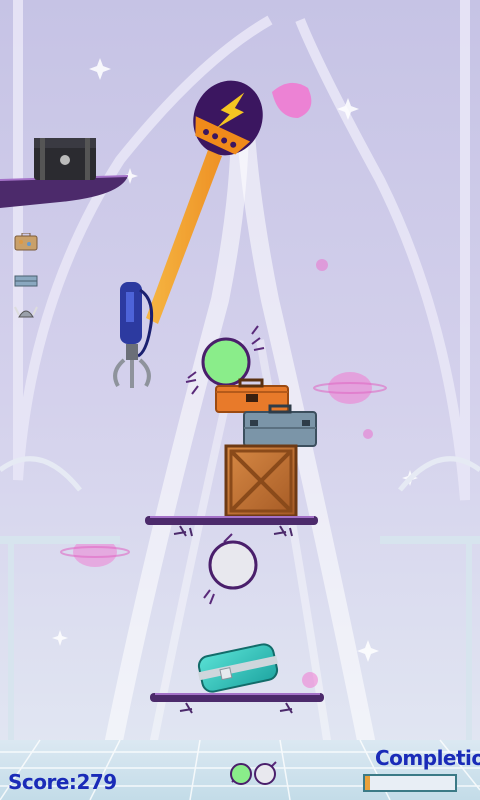 The height and width of the screenshot is (800, 480). I want to click on green-orb-icon, so click(241, 774).